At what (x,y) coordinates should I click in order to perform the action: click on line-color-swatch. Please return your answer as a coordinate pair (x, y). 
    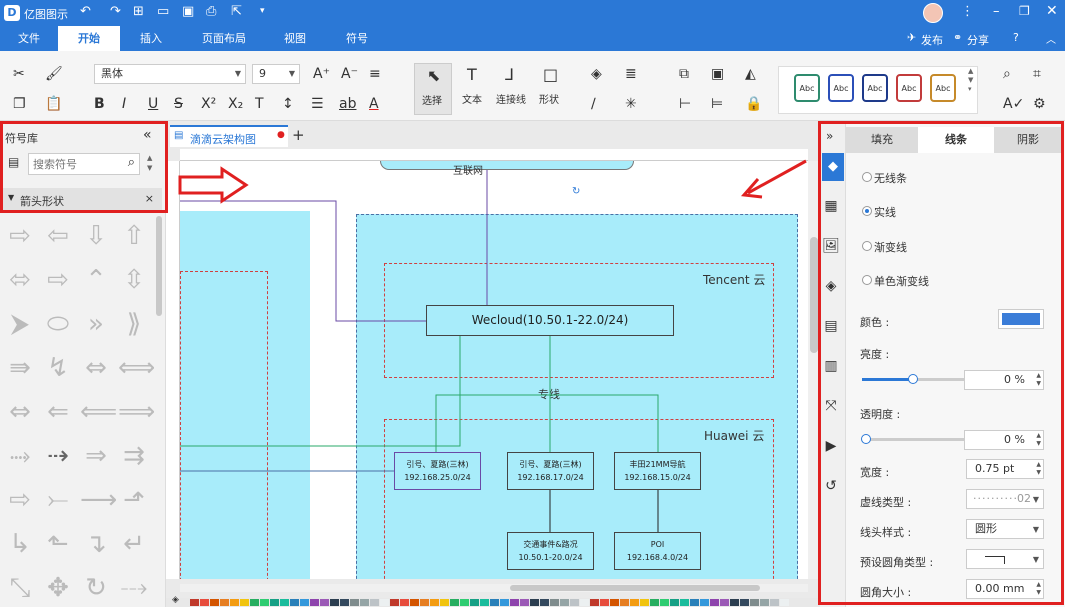
    Looking at the image, I should click on (1021, 319).